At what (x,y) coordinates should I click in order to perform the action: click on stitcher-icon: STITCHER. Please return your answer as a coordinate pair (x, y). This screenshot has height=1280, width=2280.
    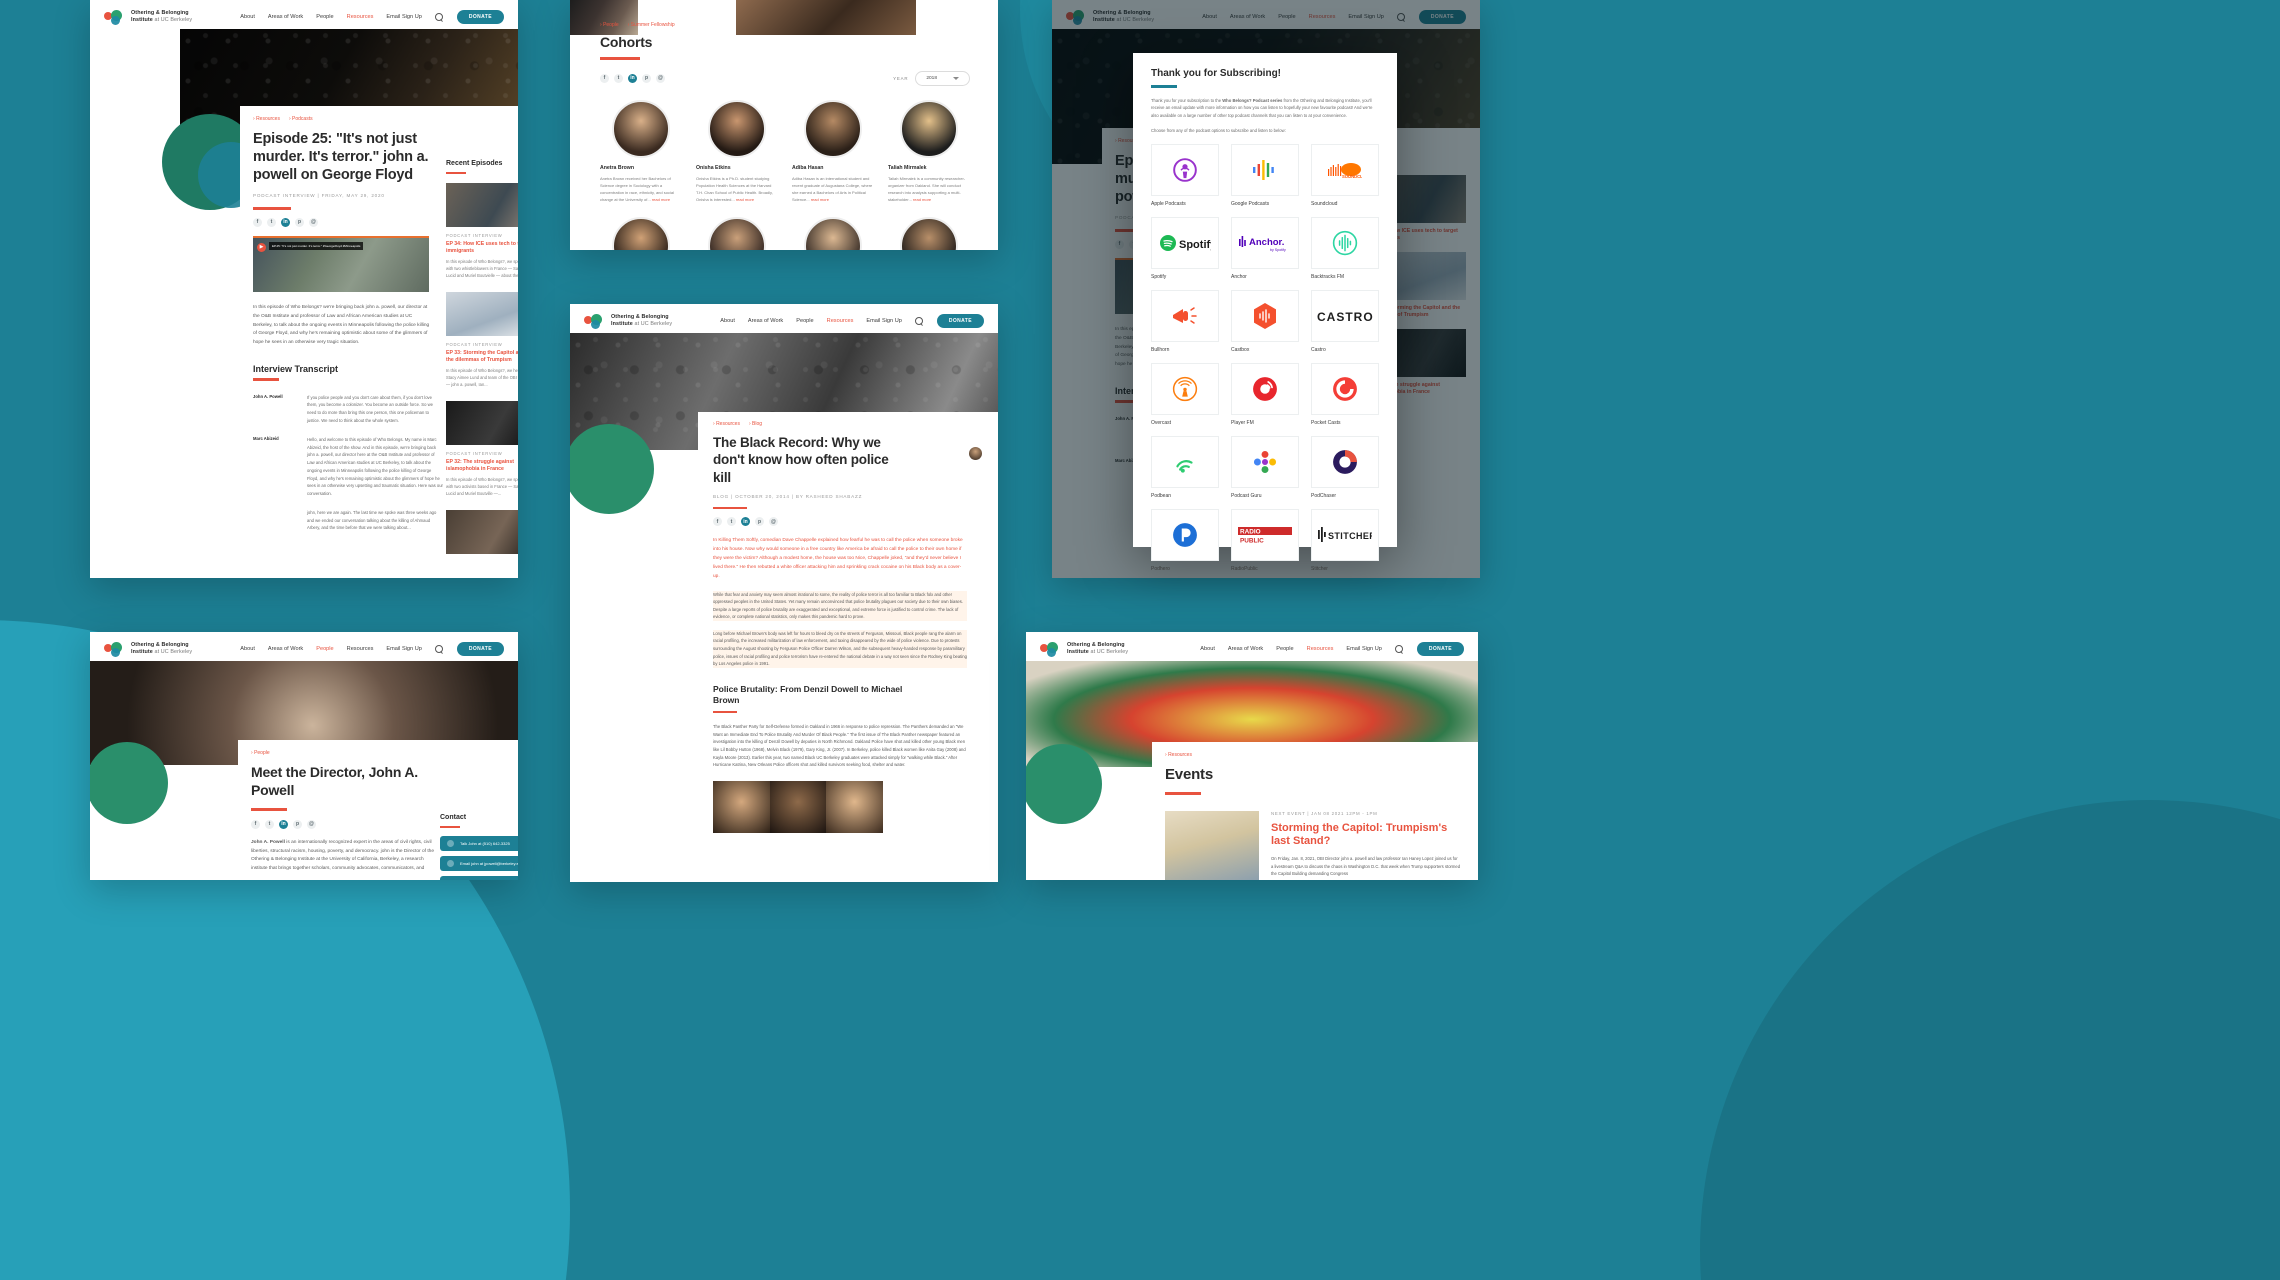
    Looking at the image, I should click on (1345, 534).